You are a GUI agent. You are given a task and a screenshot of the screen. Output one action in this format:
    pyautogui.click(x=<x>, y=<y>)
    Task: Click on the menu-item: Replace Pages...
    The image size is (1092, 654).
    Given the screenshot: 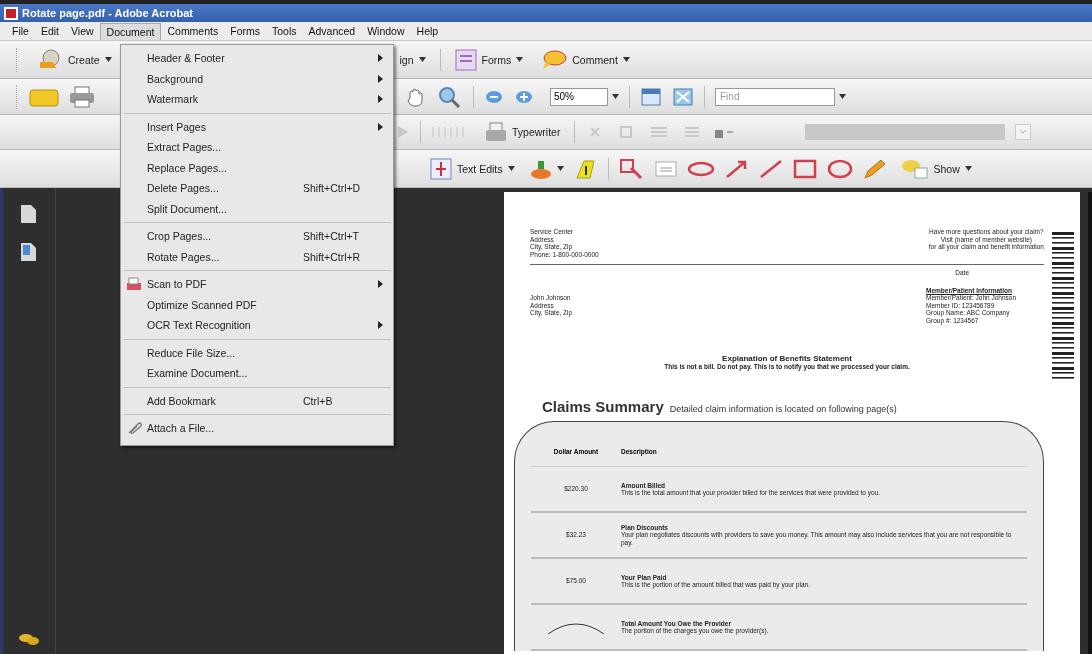 What is the action you would take?
    pyautogui.click(x=257, y=167)
    